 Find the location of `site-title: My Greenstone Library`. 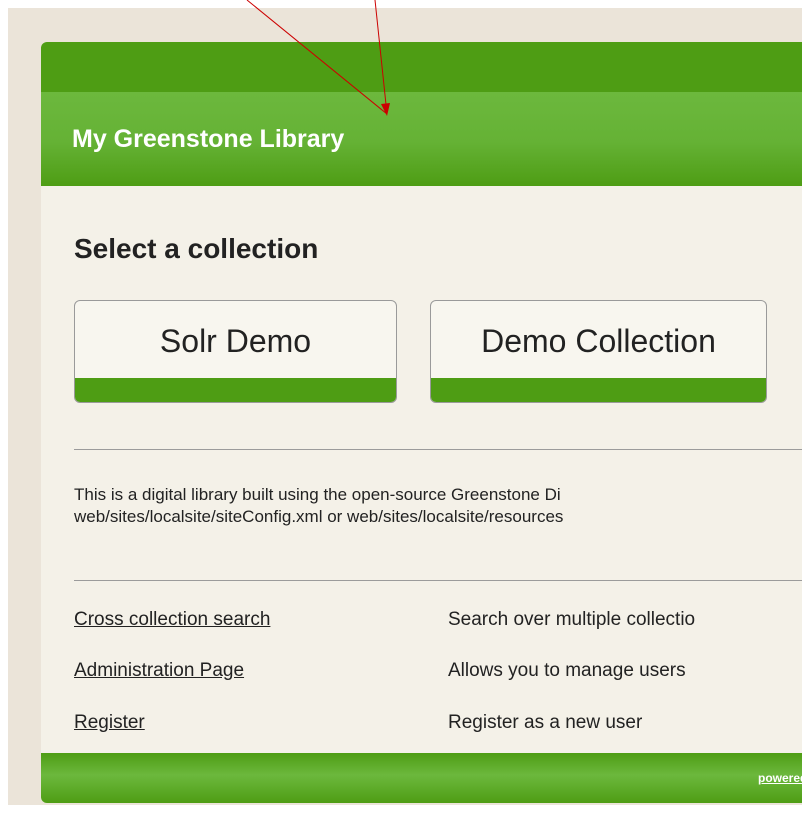

site-title: My Greenstone Library is located at coordinates (208, 139).